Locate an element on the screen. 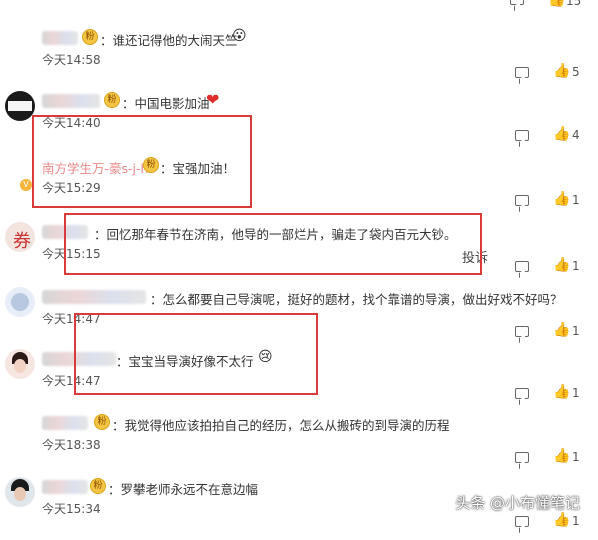 The height and width of the screenshot is (540, 598). comment-text: ：怎么都要自己导演呢，挺好的题材，找个靠谱的导演，做出好戏不好吗？ is located at coordinates (356, 299).